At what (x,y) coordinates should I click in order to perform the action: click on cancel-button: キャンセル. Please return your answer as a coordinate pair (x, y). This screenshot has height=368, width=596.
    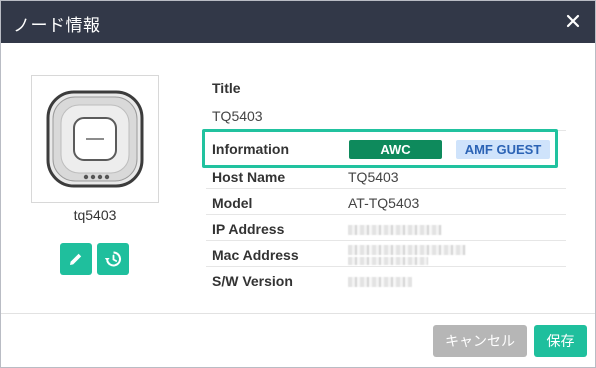
    Looking at the image, I should click on (480, 341).